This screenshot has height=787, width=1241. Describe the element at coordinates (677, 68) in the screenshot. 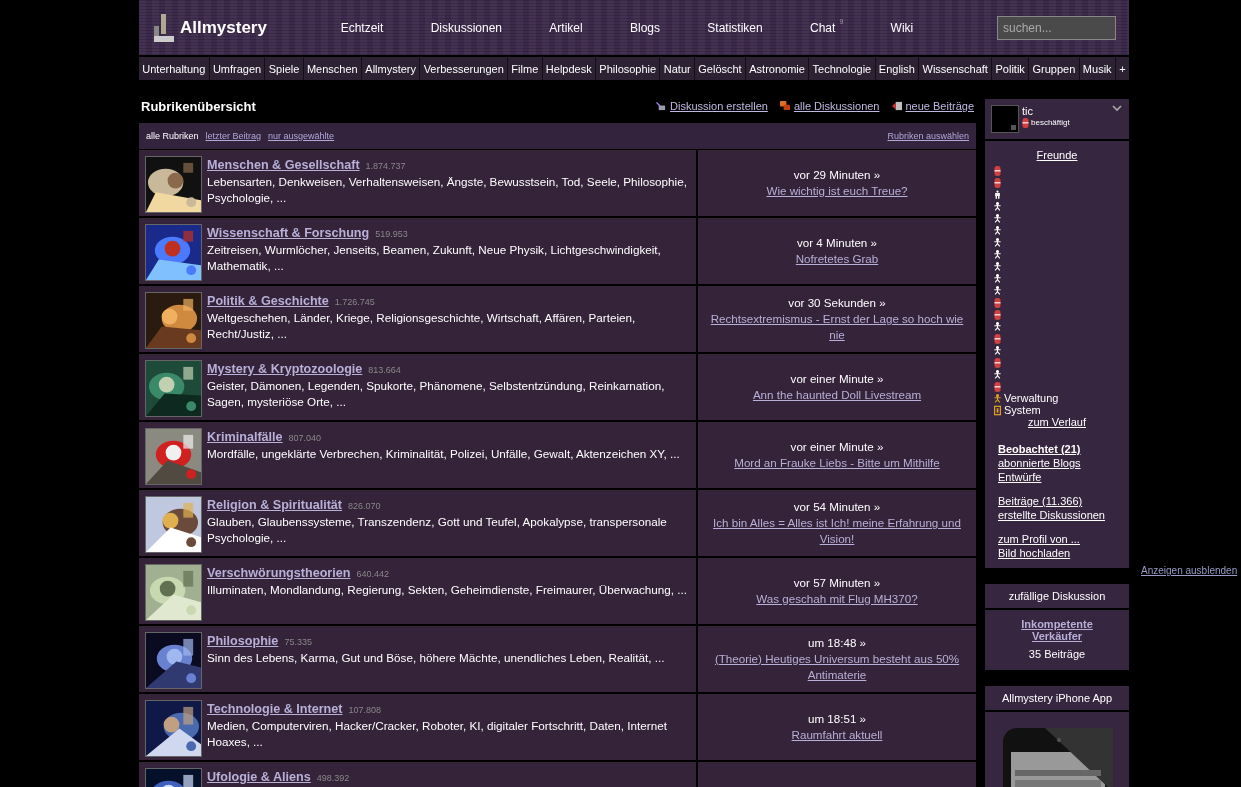

I see `category-tab: Natur` at that location.